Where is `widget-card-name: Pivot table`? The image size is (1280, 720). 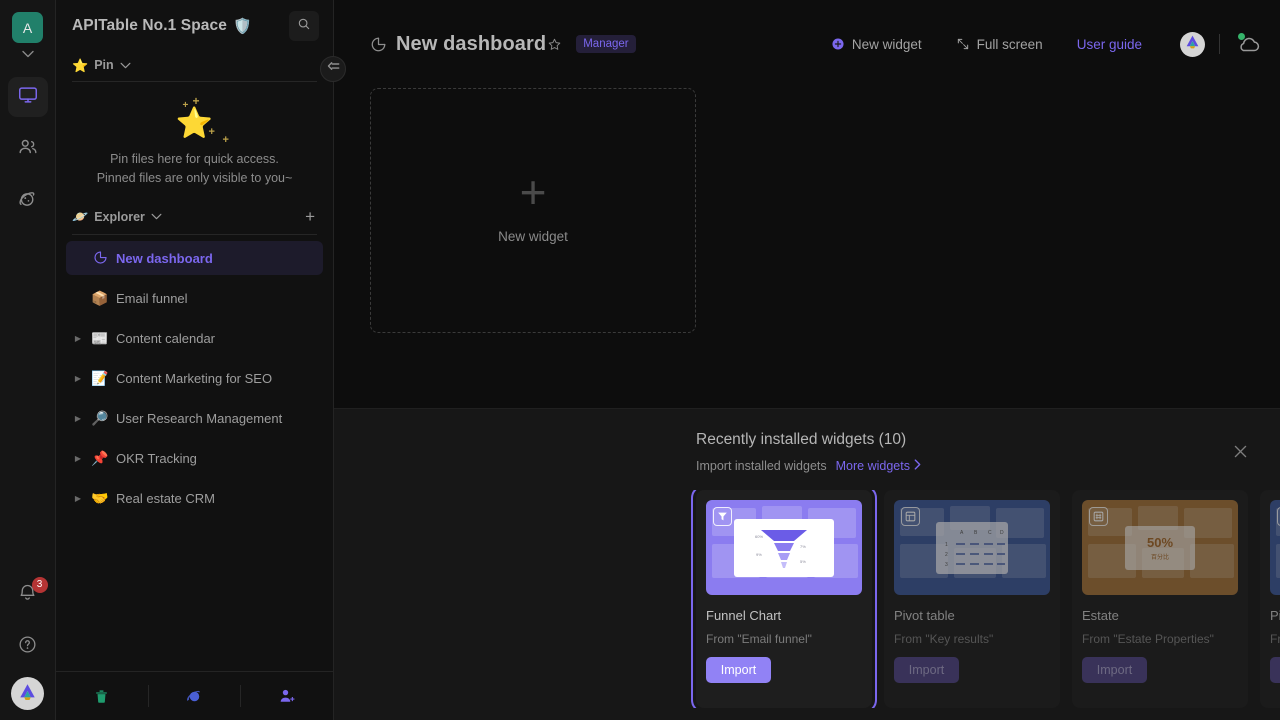 widget-card-name: Pivot table is located at coordinates (924, 615).